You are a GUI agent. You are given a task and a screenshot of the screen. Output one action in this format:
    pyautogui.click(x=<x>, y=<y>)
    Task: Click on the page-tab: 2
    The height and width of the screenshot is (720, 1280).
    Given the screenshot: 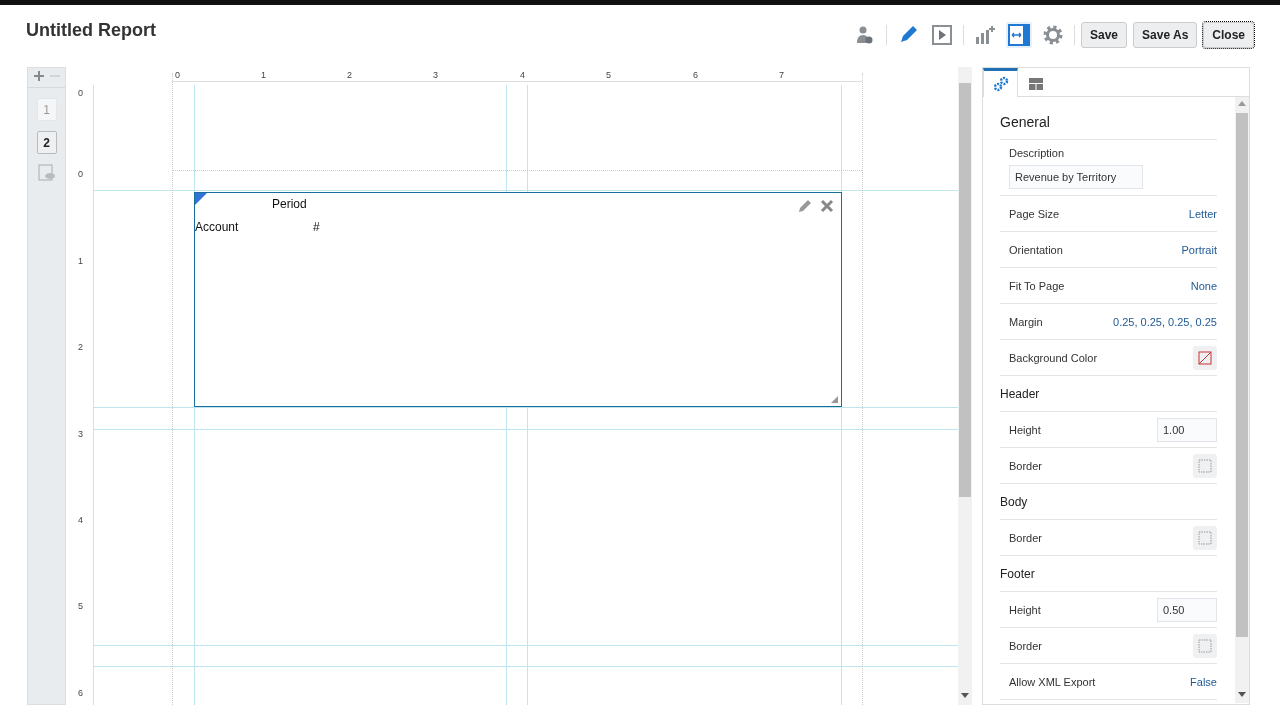 What is the action you would take?
    pyautogui.click(x=46, y=142)
    